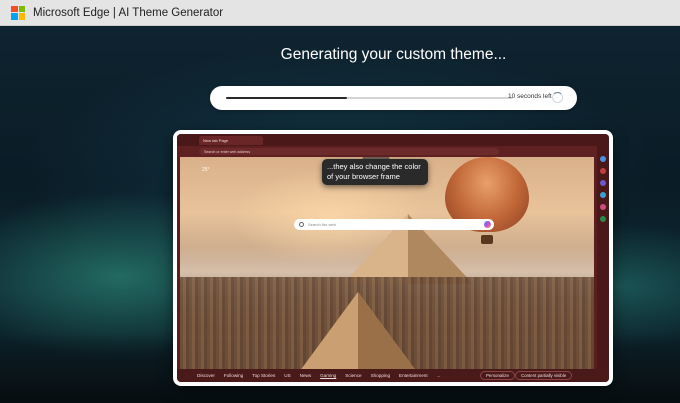 The image size is (680, 403). I want to click on loading-spinner-icon, so click(557, 97).